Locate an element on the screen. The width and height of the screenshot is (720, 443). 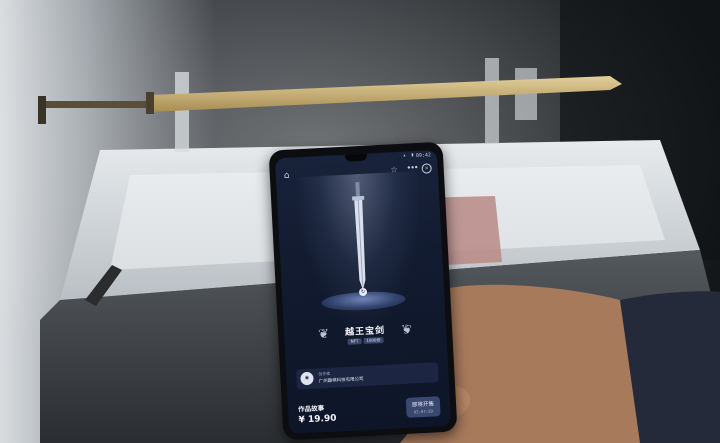
creator-role: 创作者 is located at coordinates (324, 373).